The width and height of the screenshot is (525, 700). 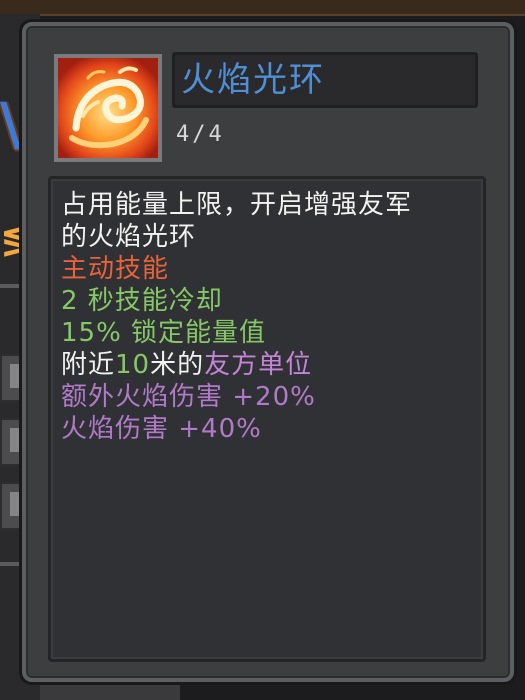 What do you see at coordinates (258, 365) in the screenshot?
I see `range-target: 友方单位` at bounding box center [258, 365].